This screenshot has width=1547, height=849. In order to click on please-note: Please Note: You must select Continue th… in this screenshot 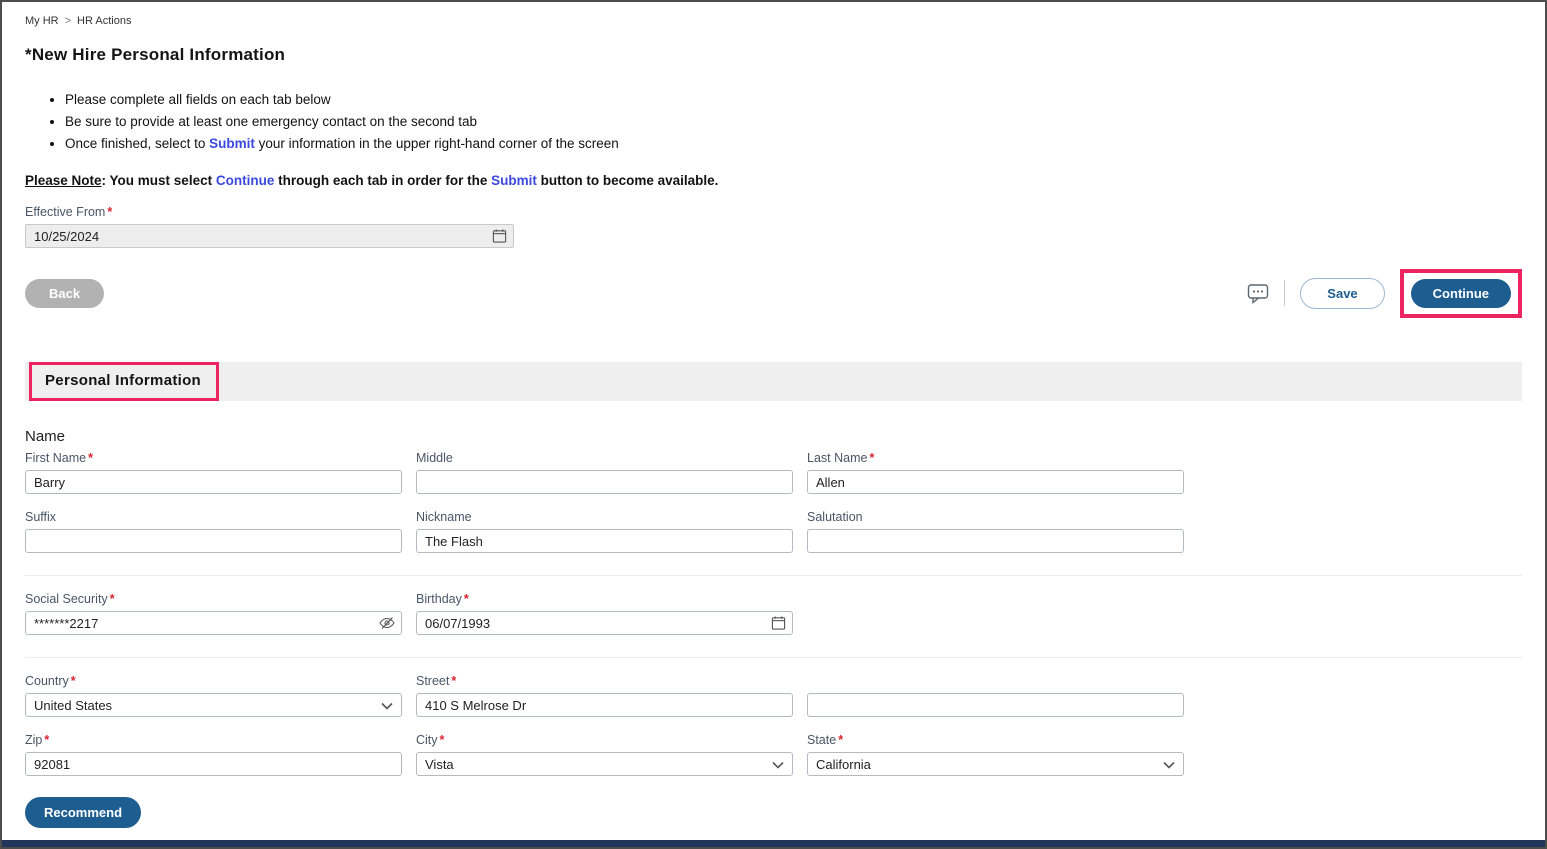, I will do `click(773, 180)`.